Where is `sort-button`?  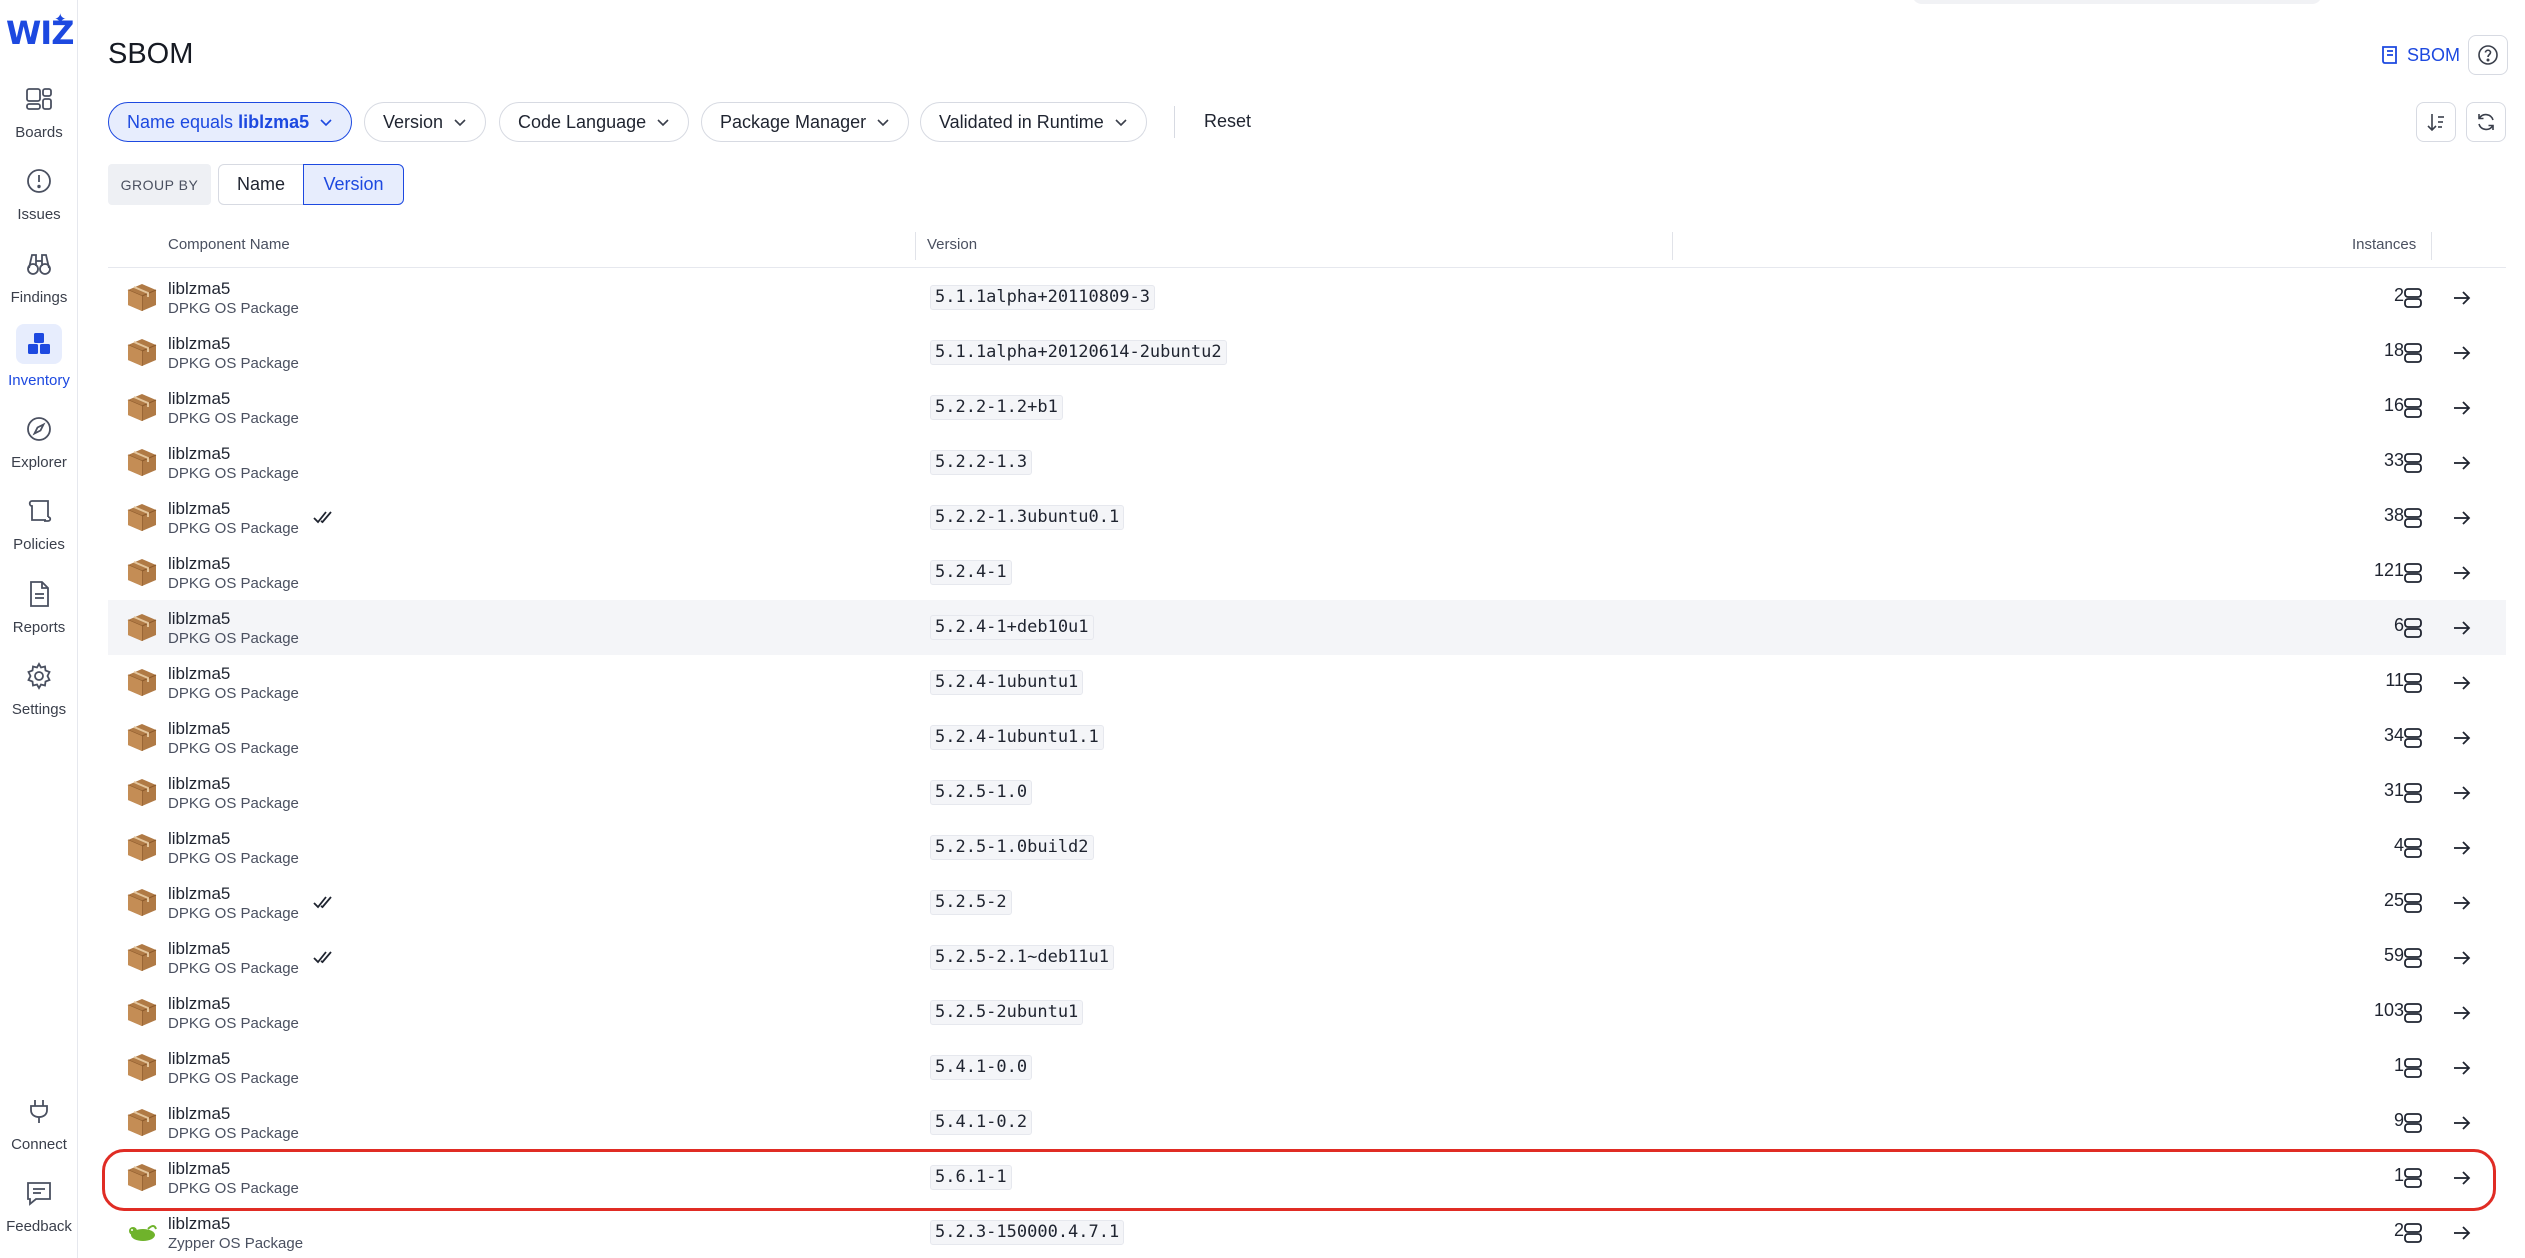
sort-button is located at coordinates (2436, 122).